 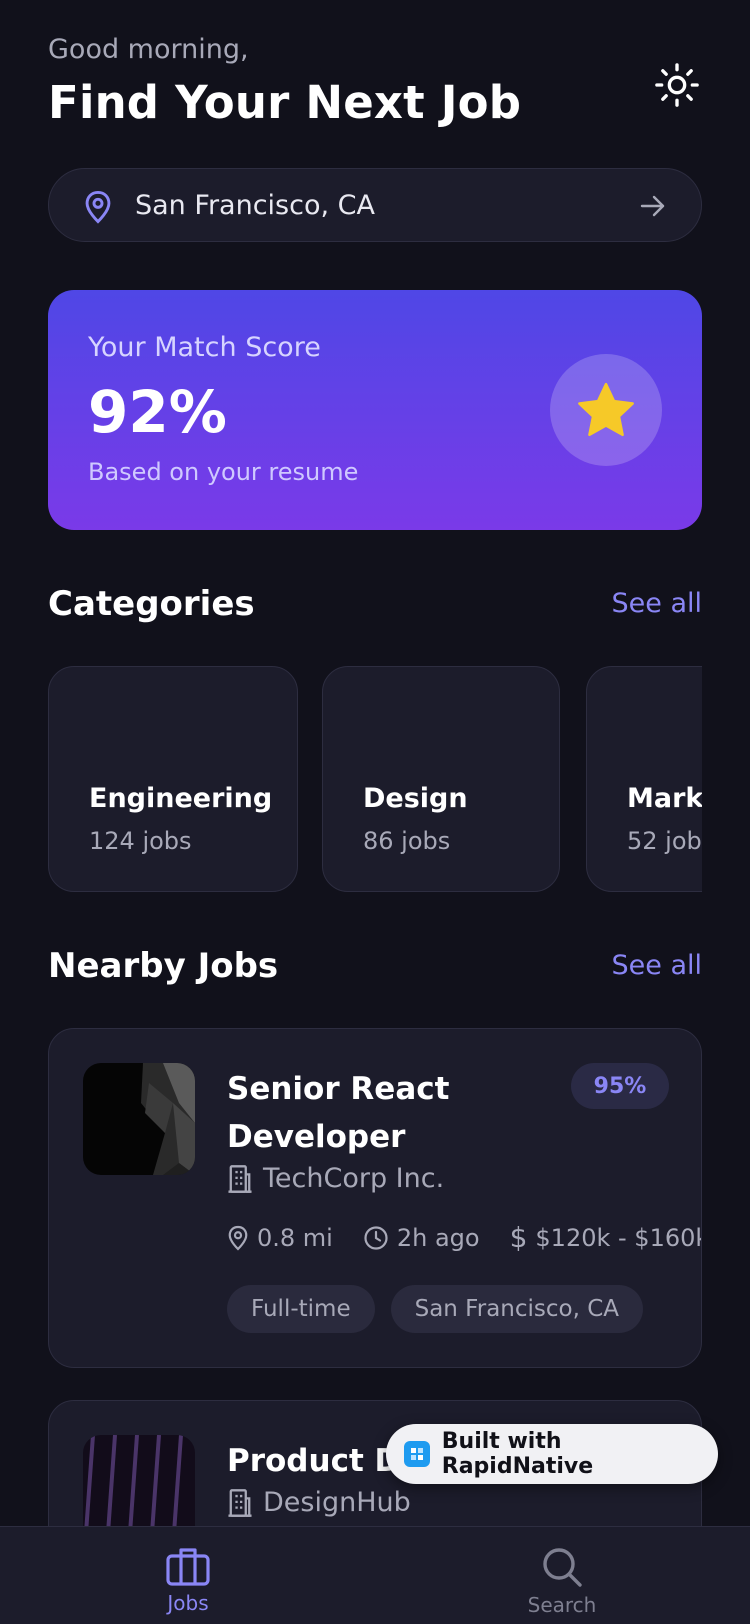 What do you see at coordinates (562, 1567) in the screenshot?
I see `search-icon` at bounding box center [562, 1567].